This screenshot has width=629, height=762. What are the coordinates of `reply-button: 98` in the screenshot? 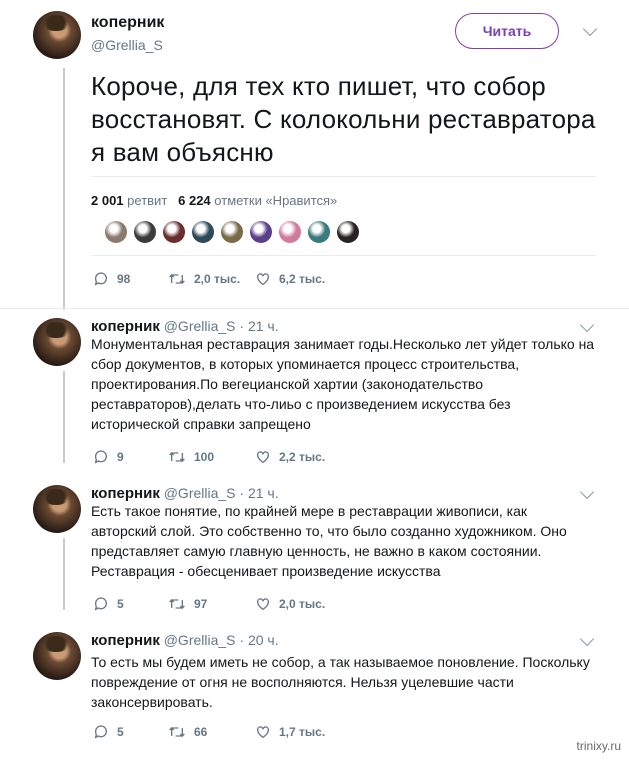 It's located at (130, 279).